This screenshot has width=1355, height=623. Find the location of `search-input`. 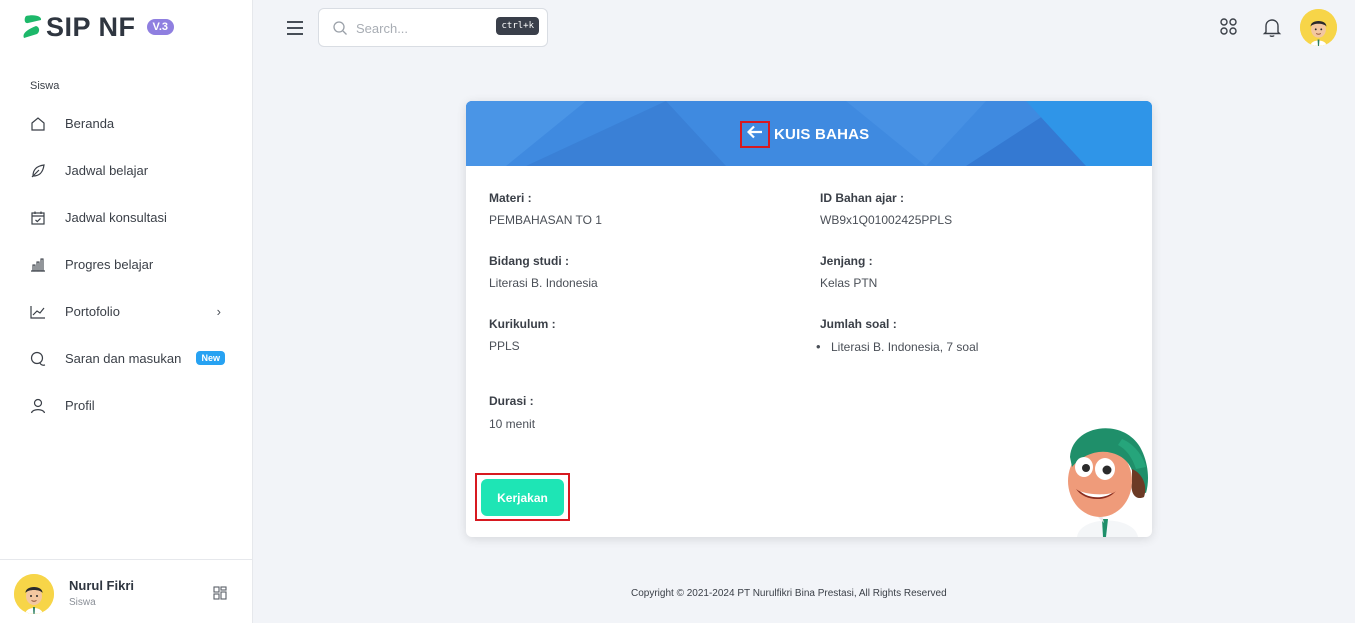

search-input is located at coordinates (426, 28).